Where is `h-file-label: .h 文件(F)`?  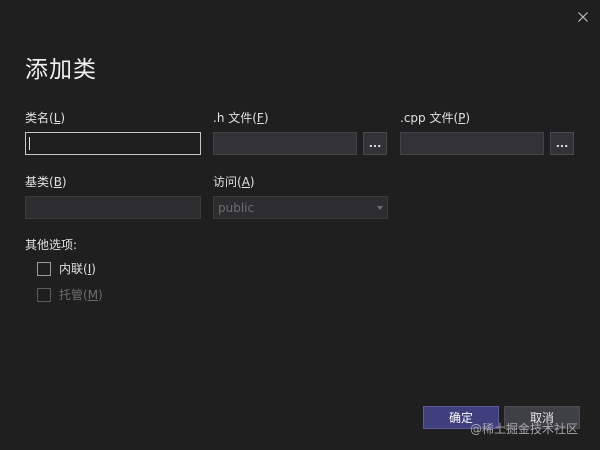
h-file-label: .h 文件(F) is located at coordinates (241, 118).